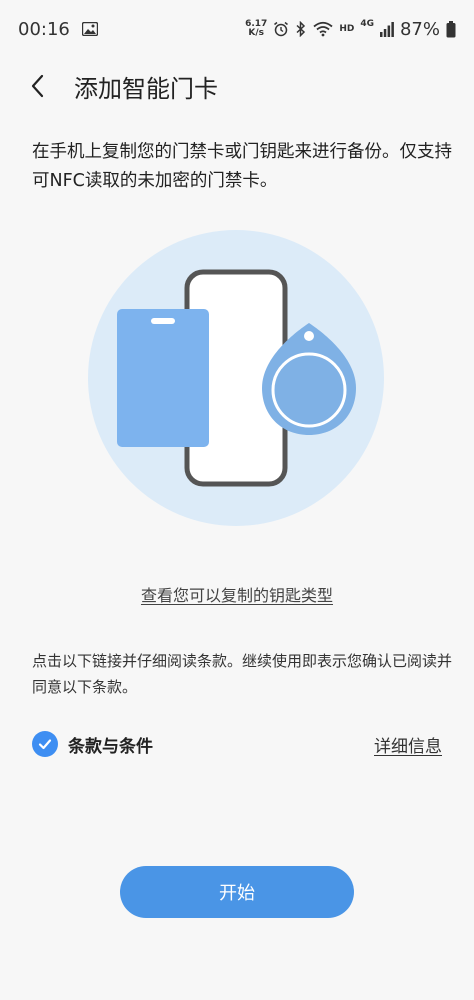  Describe the element at coordinates (367, 24) in the screenshot. I see `lte-label: 4G` at that location.